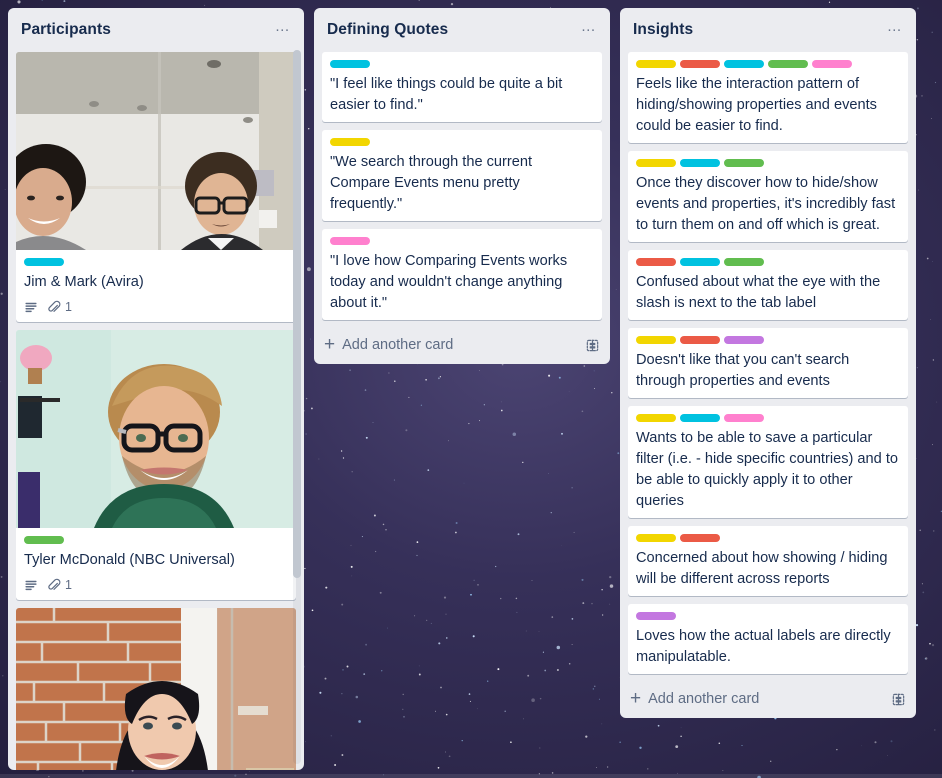 This screenshot has width=942, height=778. Describe the element at coordinates (129, 560) in the screenshot. I see `card-title: Tyler McDonald (NBC Universal)` at that location.